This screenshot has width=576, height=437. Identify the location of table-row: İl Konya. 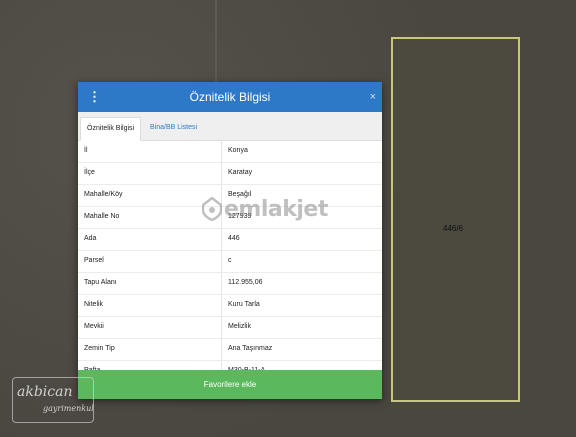
(230, 152).